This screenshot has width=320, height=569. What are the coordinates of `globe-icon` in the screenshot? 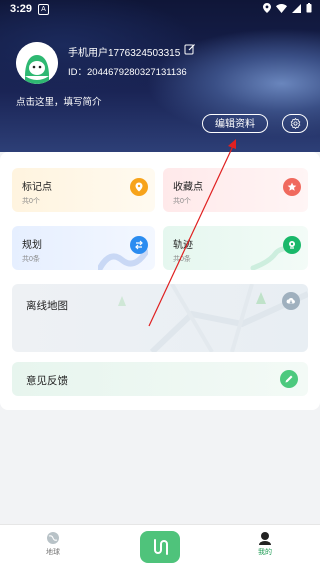 It's located at (53, 538).